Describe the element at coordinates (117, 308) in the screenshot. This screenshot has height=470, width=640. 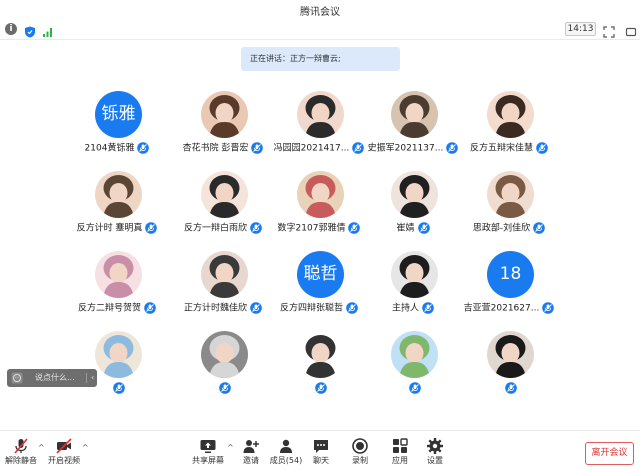
I see `participant-name-row: 反方二辩号贺贺` at that location.